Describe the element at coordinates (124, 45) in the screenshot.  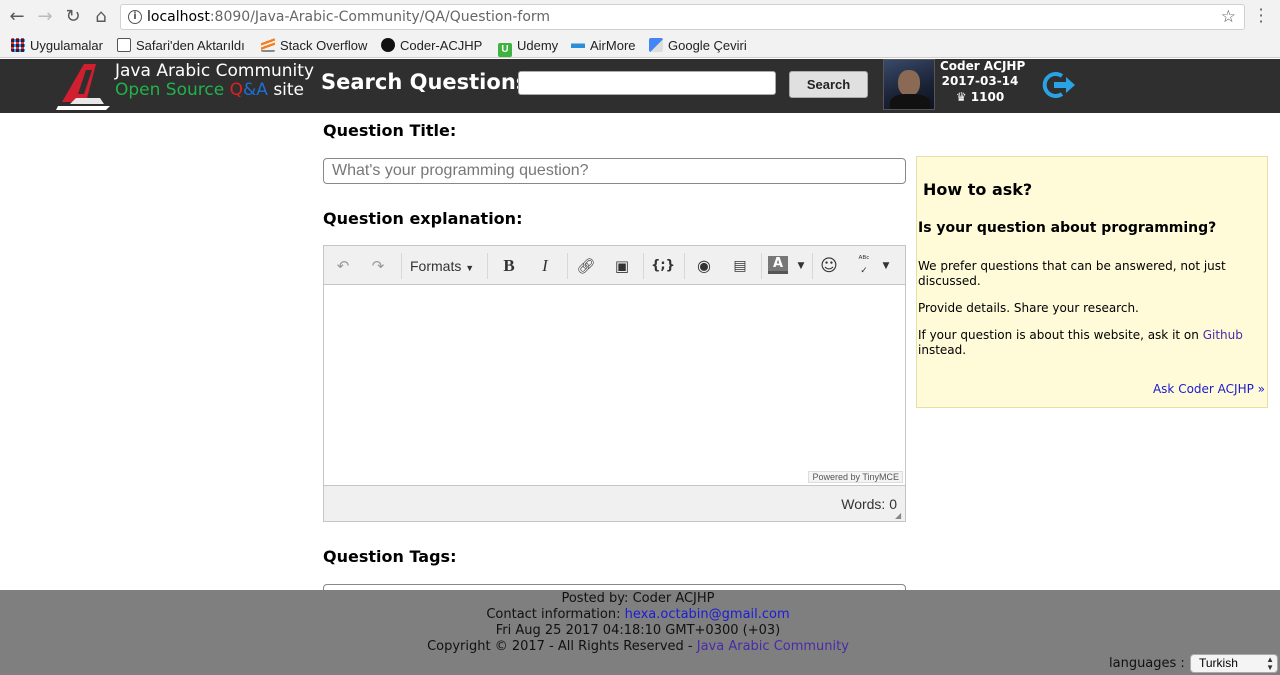
I see `folder-icon` at that location.